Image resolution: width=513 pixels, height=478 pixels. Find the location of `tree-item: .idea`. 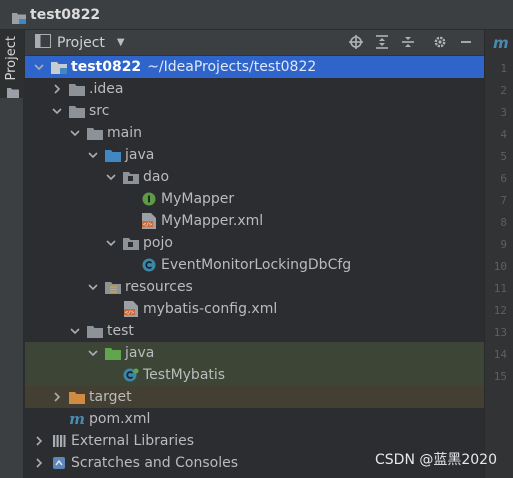

tree-item: .idea is located at coordinates (254, 89).